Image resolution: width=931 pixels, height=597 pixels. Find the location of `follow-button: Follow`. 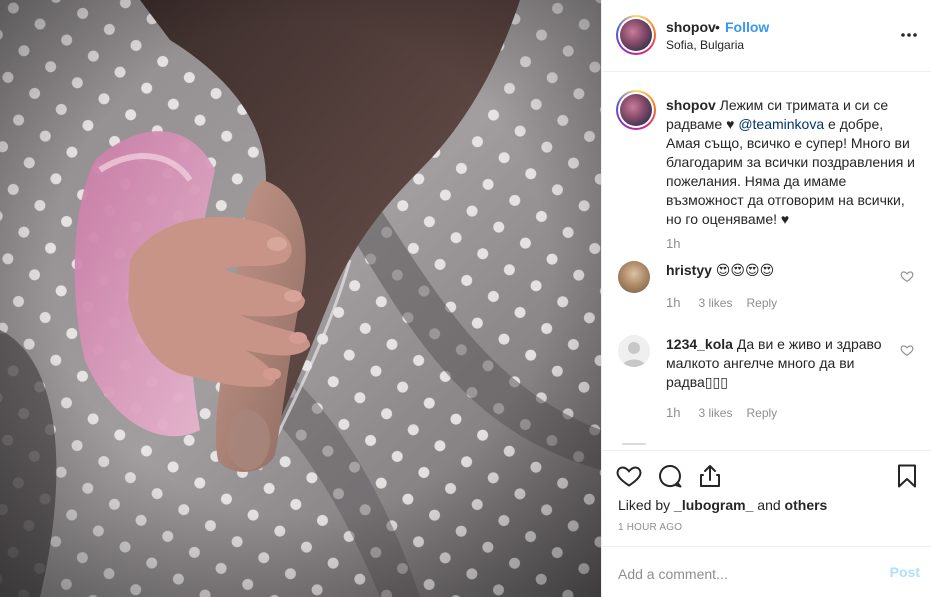

follow-button: Follow is located at coordinates (747, 27).